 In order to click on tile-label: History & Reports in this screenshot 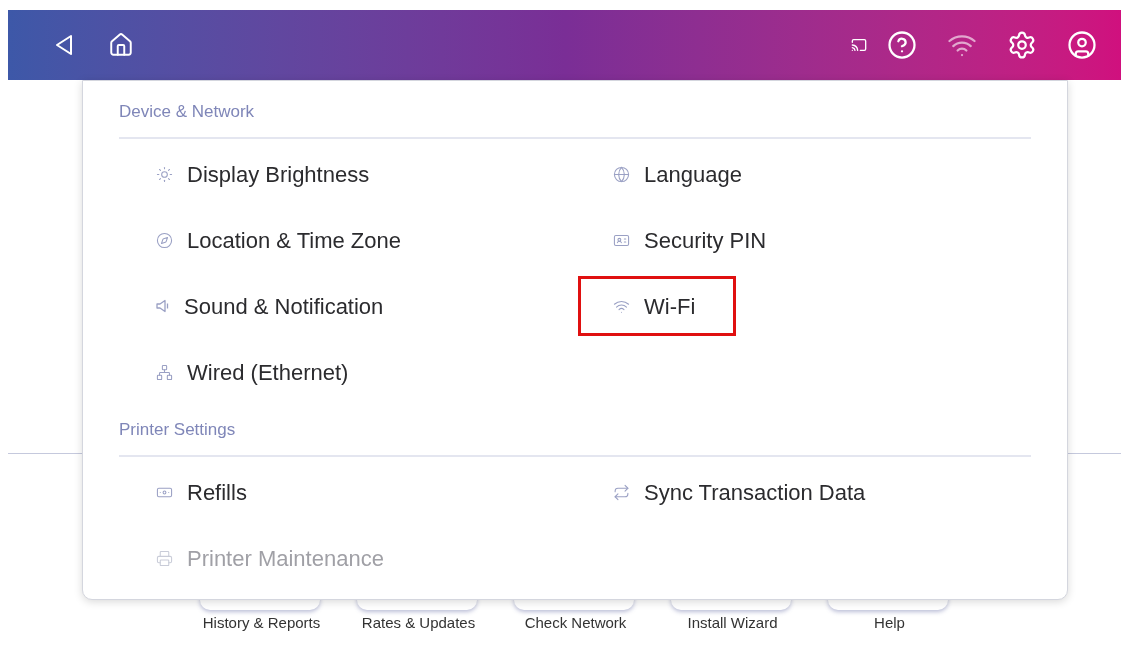, I will do `click(261, 623)`.